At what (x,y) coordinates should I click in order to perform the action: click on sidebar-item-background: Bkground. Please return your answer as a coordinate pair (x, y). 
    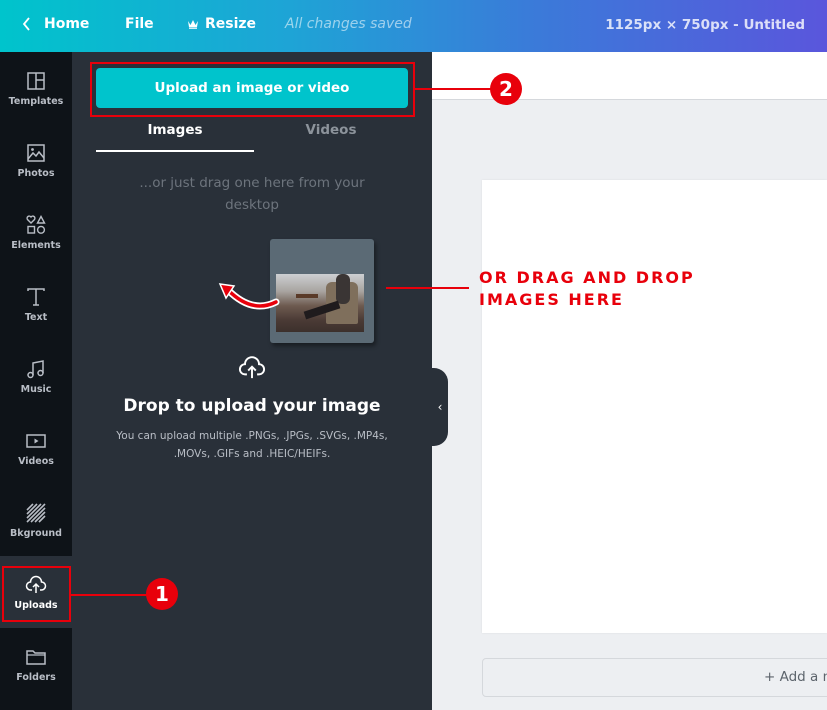
    Looking at the image, I should click on (36, 520).